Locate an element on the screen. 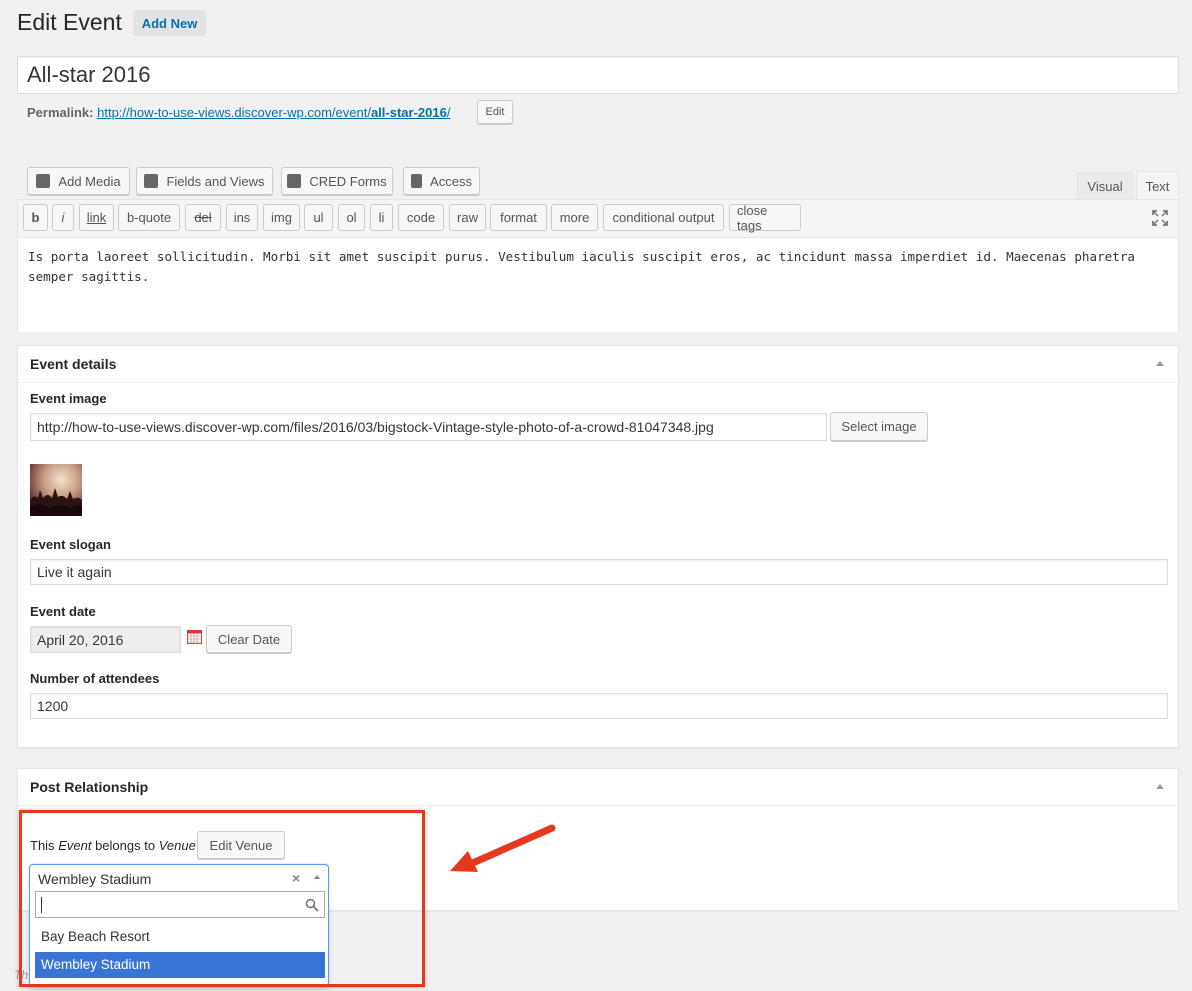 The width and height of the screenshot is (1192, 991). media-icon is located at coordinates (43, 181).